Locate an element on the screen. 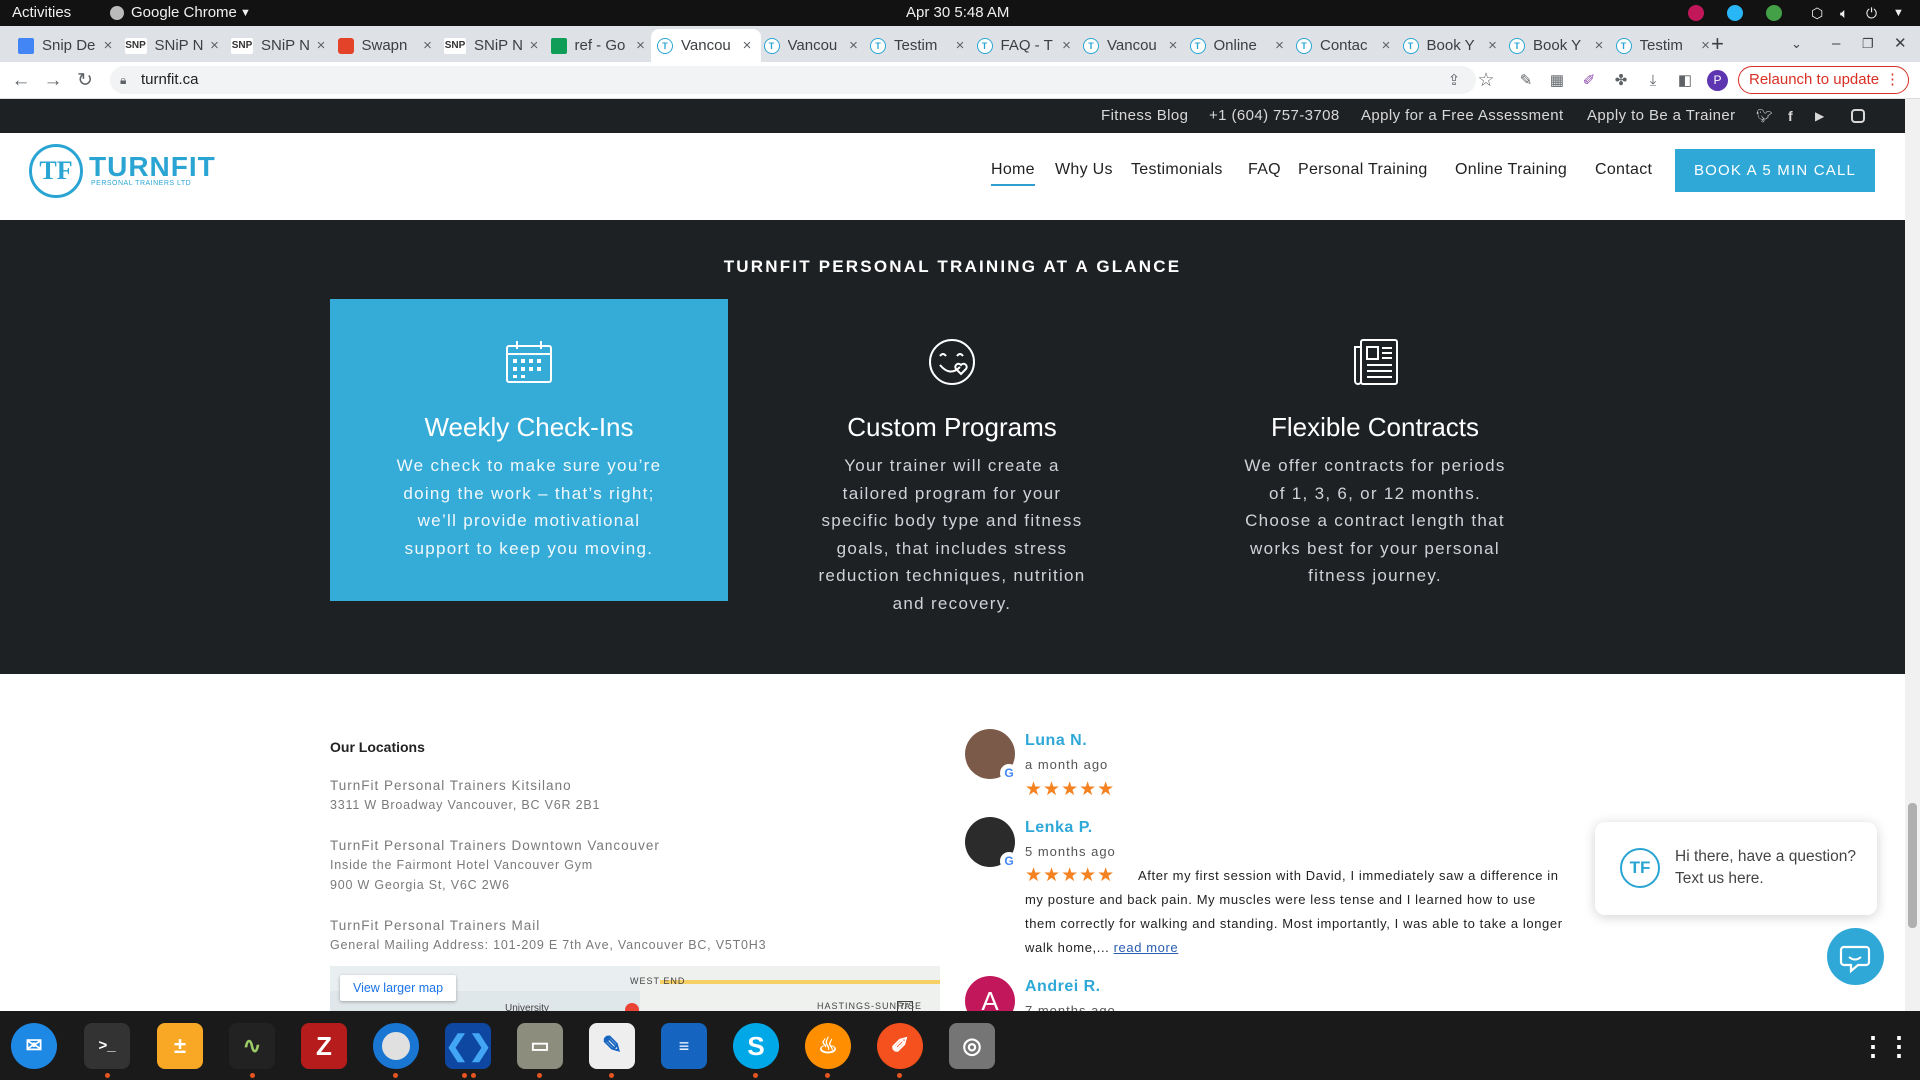  facebook-icon: f is located at coordinates (1790, 116).